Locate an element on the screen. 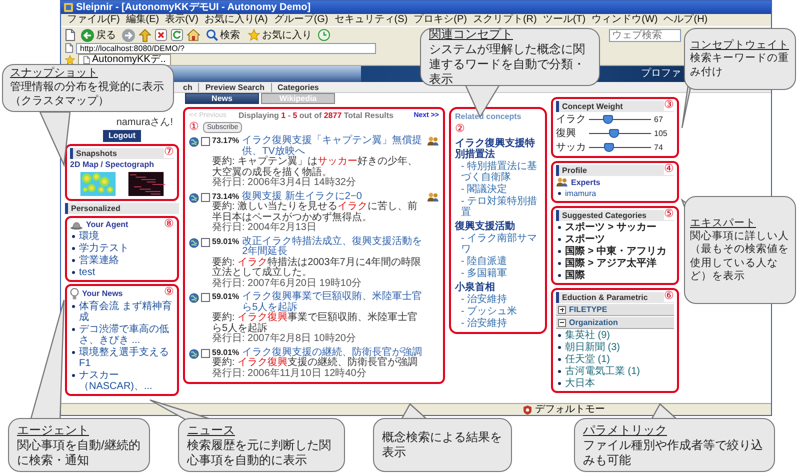 The image size is (800, 475). panel-title-link: Your News is located at coordinates (102, 294).